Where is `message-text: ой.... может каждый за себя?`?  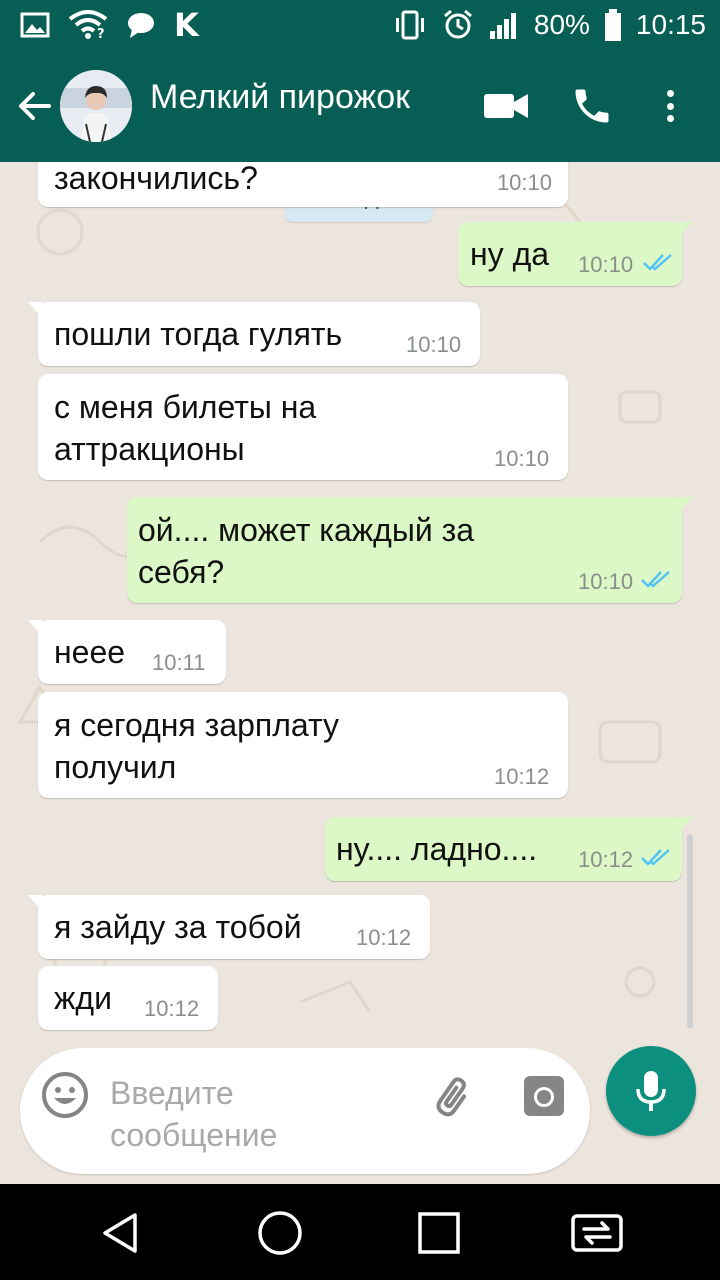
message-text: ой.... может каждый за себя? is located at coordinates (306, 551).